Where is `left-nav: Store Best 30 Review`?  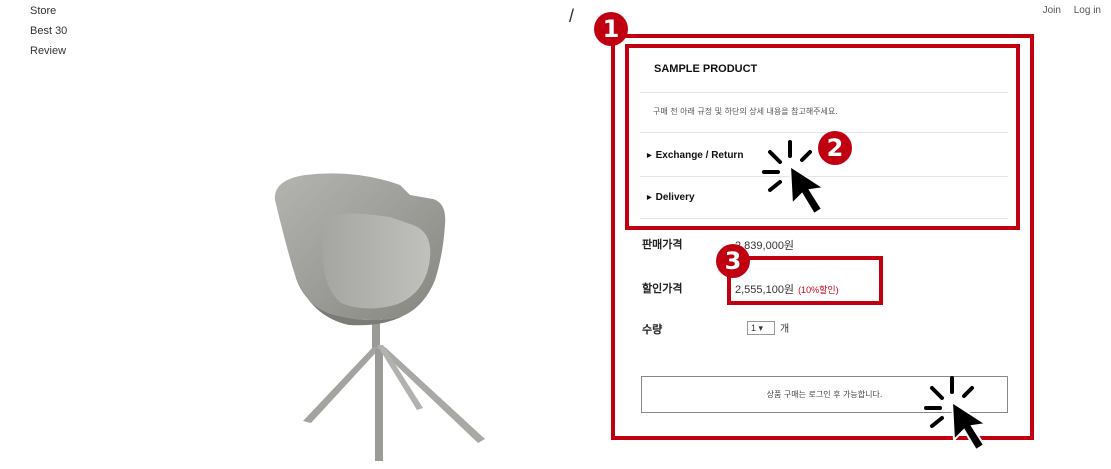
left-nav: Store Best 30 Review is located at coordinates (48, 35).